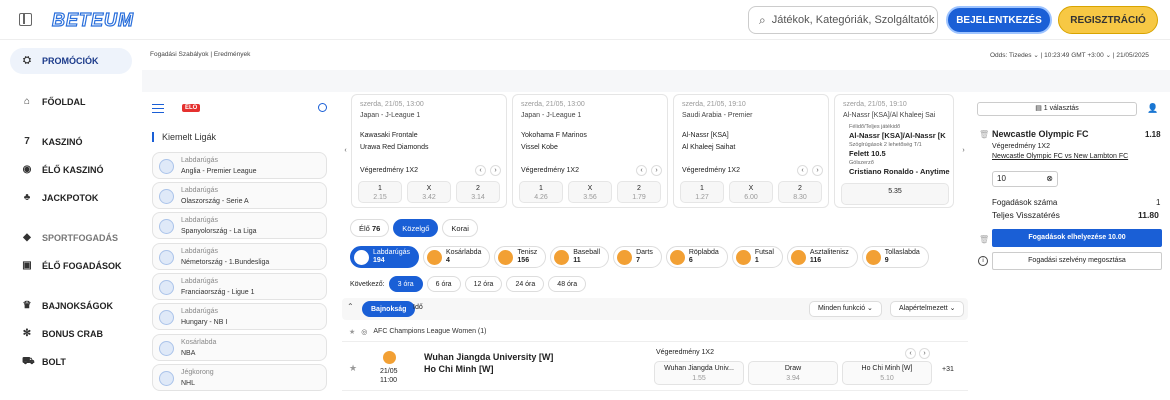  What do you see at coordinates (239, 347) in the screenshot?
I see `league-item: Kosárlabda NBA` at bounding box center [239, 347].